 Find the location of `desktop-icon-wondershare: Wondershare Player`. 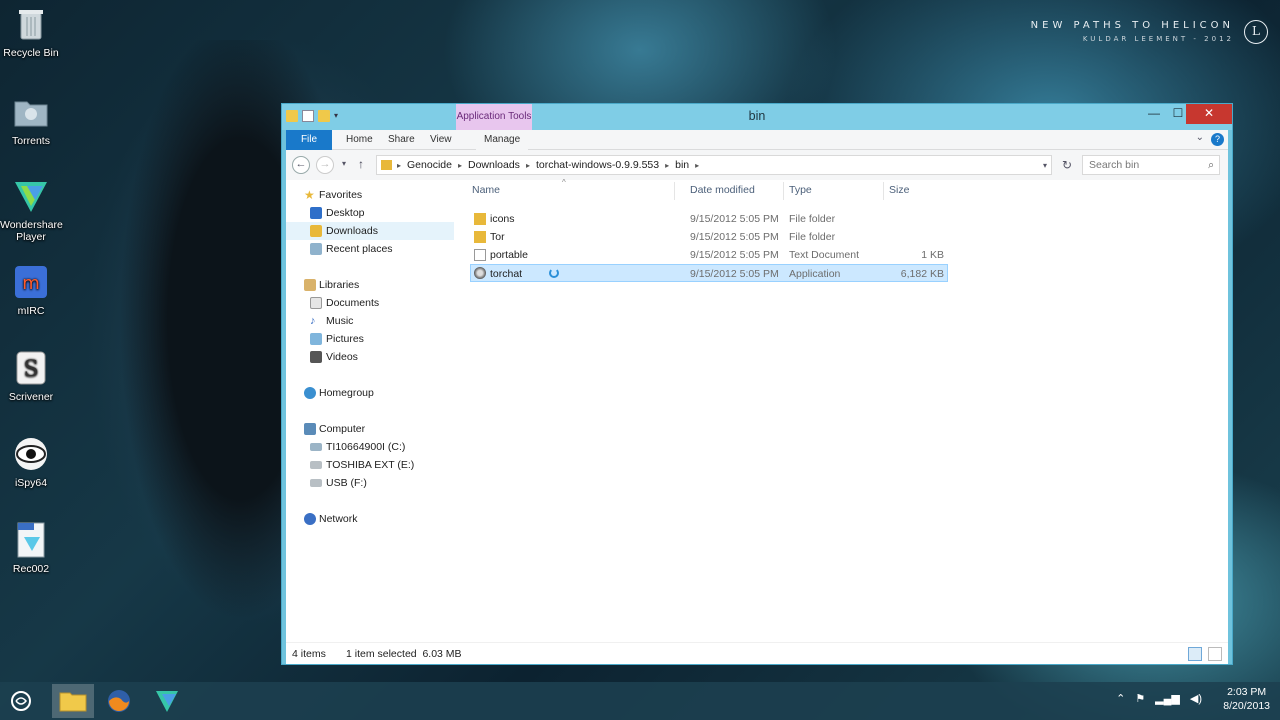

desktop-icon-wondershare: Wondershare Player is located at coordinates (31, 209).